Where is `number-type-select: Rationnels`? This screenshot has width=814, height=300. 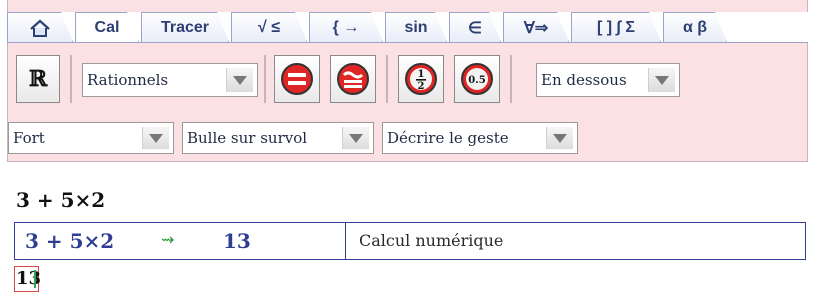 number-type-select: Rationnels is located at coordinates (170, 80).